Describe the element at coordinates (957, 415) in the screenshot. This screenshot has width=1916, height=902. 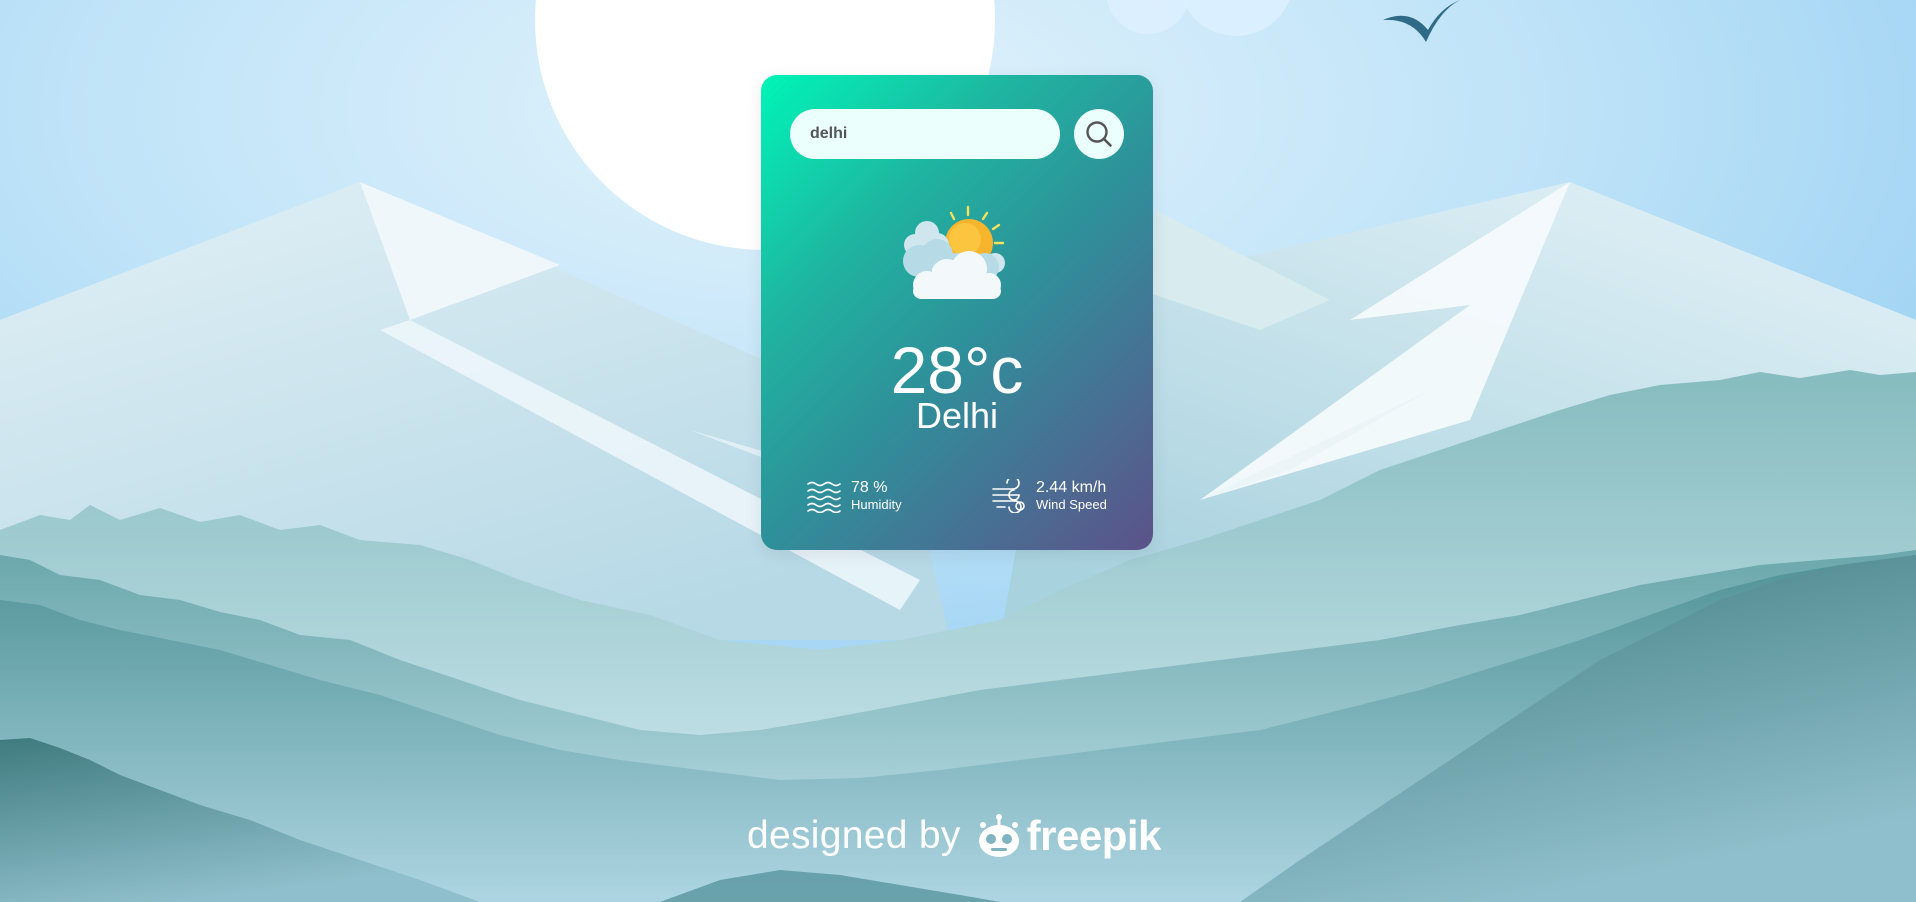
I see `city-name: Delhi` at that location.